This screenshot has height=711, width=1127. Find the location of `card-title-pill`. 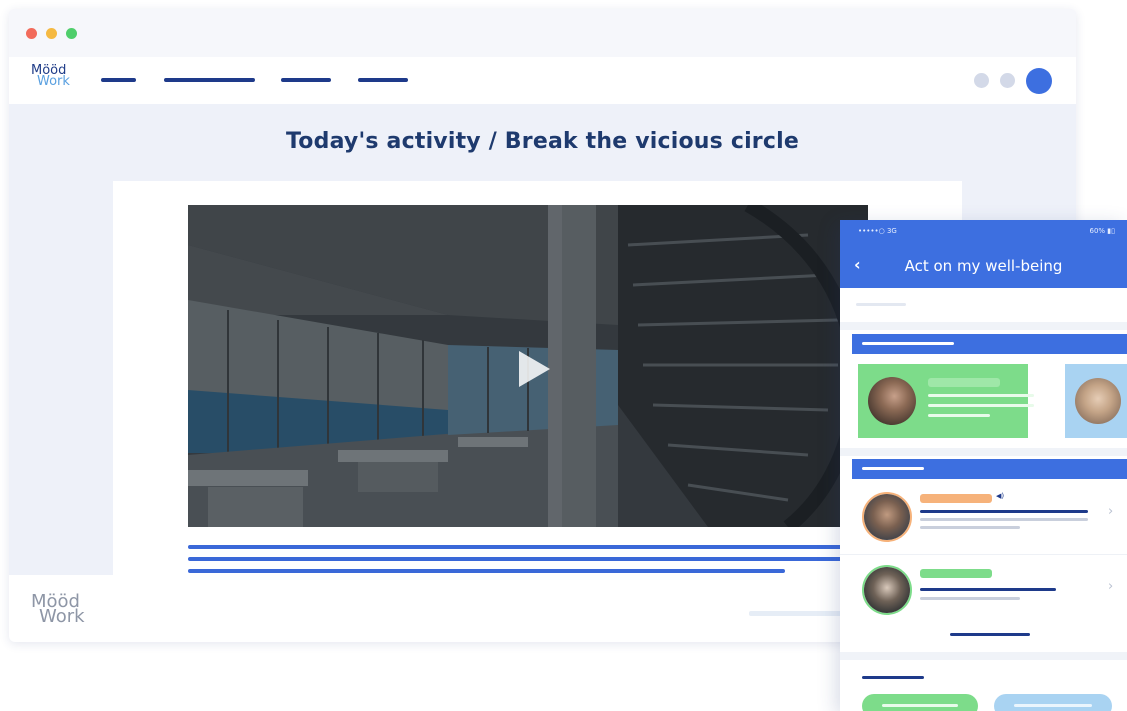

card-title-pill is located at coordinates (964, 382).